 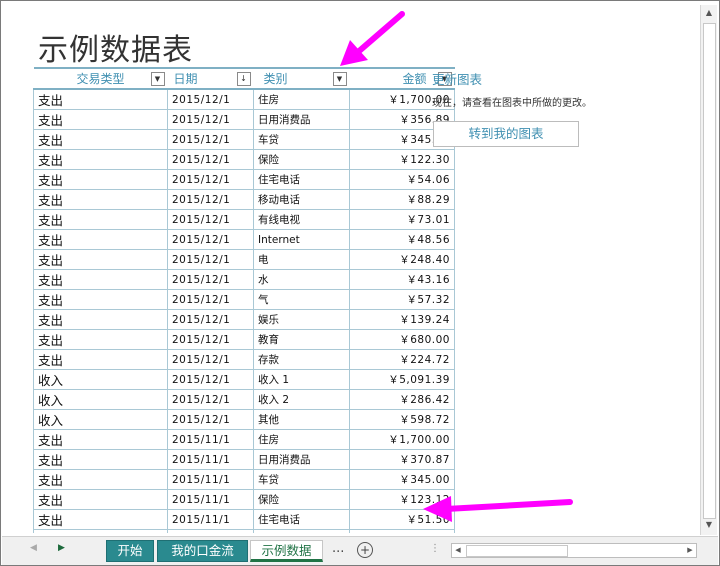 I want to click on sort-filter-icon: ↓, so click(x=243, y=79).